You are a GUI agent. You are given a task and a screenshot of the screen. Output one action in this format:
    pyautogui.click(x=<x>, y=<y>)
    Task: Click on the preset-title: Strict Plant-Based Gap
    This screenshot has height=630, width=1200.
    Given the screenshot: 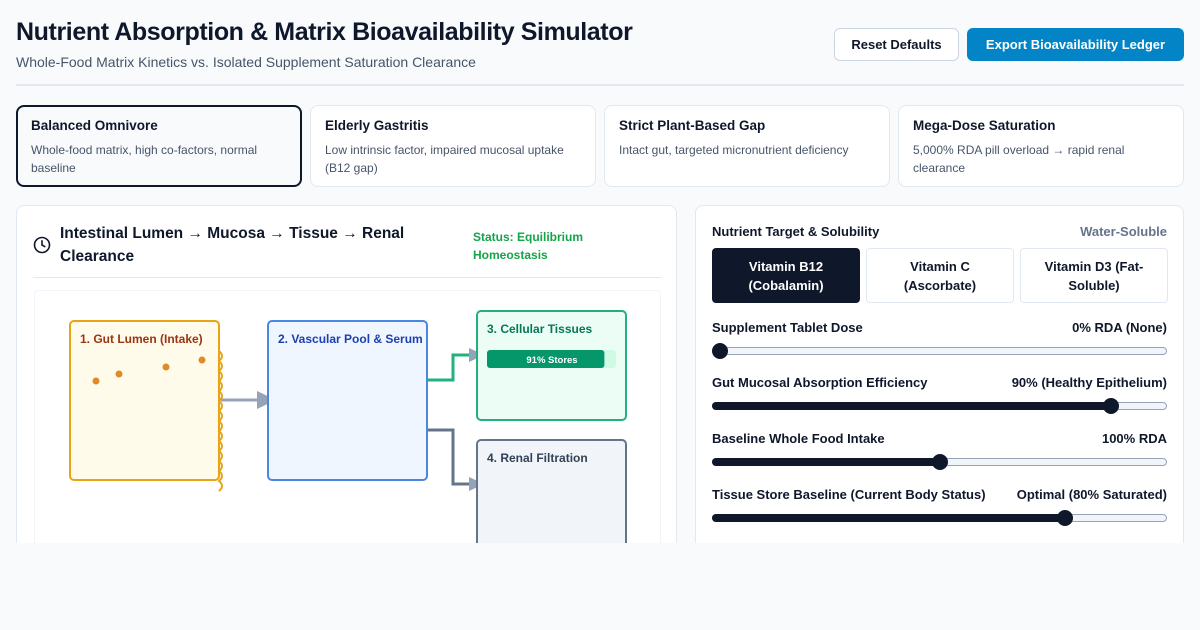 What is the action you would take?
    pyautogui.click(x=692, y=125)
    